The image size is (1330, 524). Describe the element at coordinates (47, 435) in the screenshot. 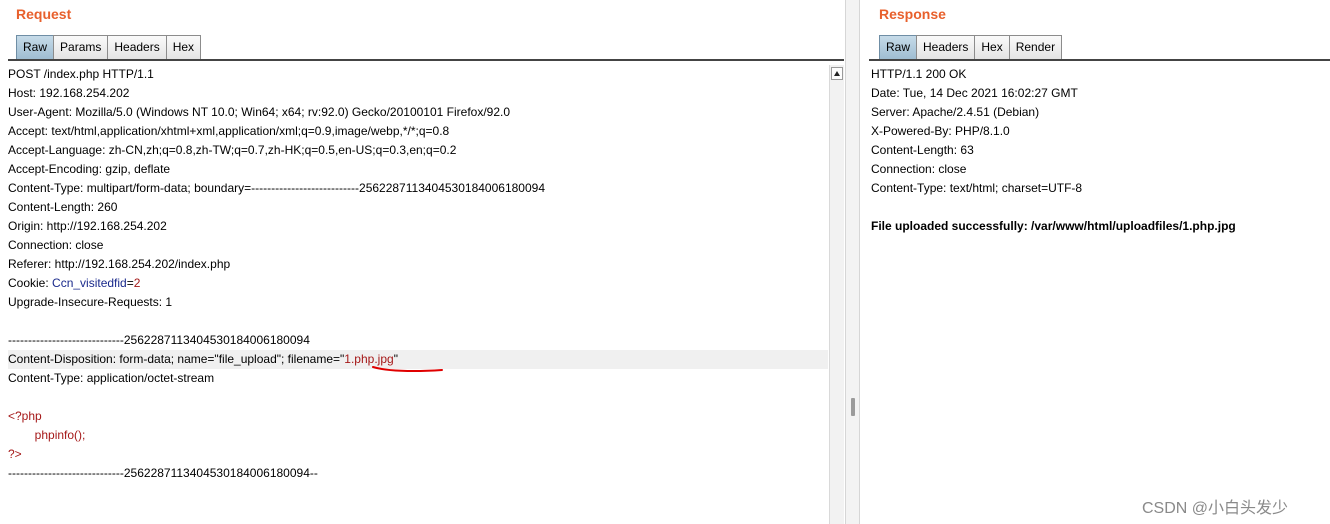

I see `php-code-line: phpinfo();` at that location.